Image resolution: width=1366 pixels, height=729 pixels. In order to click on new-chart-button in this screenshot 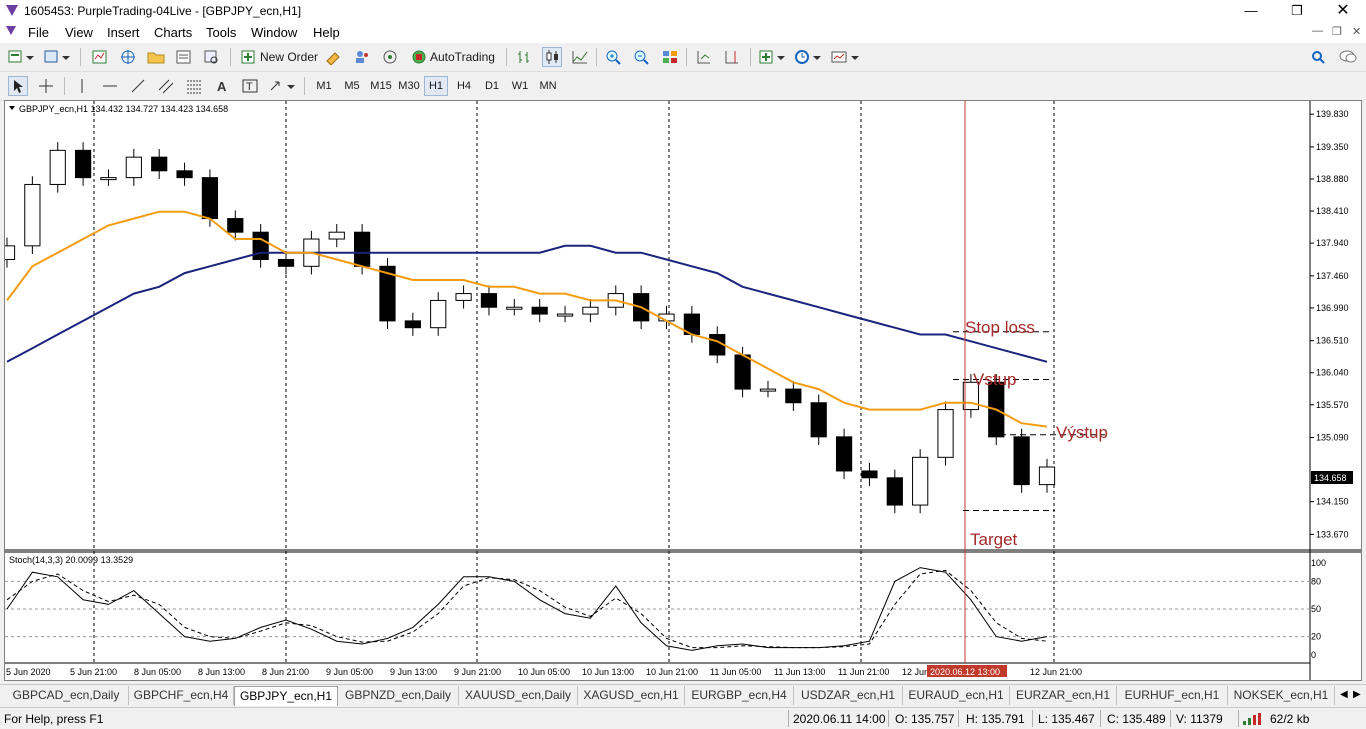, I will do `click(21, 57)`.